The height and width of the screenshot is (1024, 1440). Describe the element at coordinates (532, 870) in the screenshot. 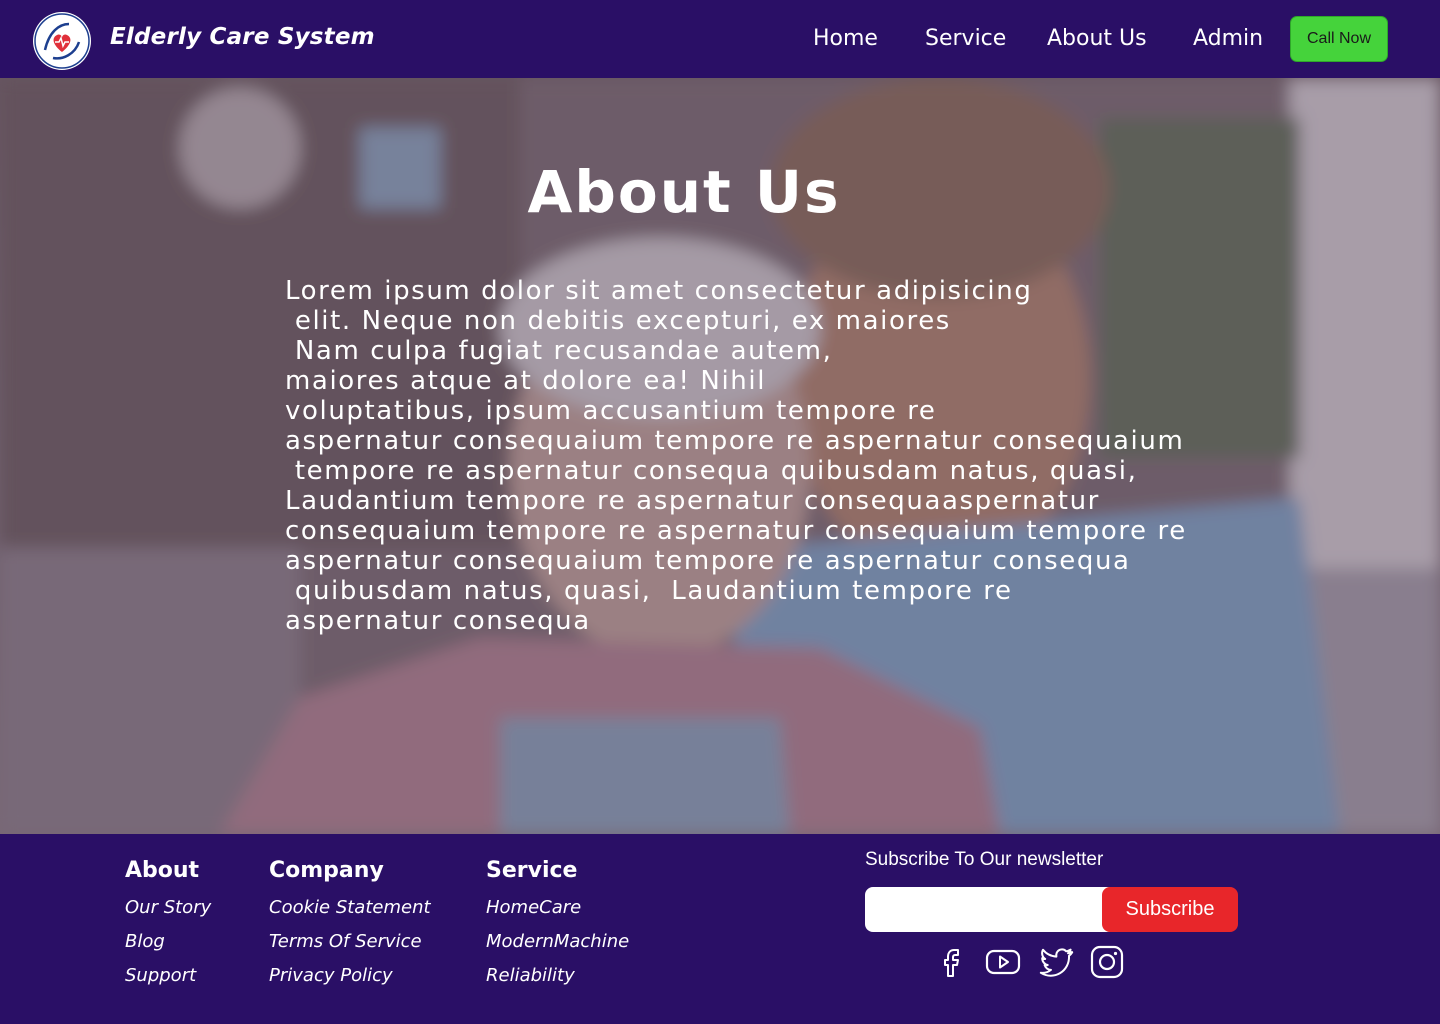

I see `footer-service-title: Service` at that location.